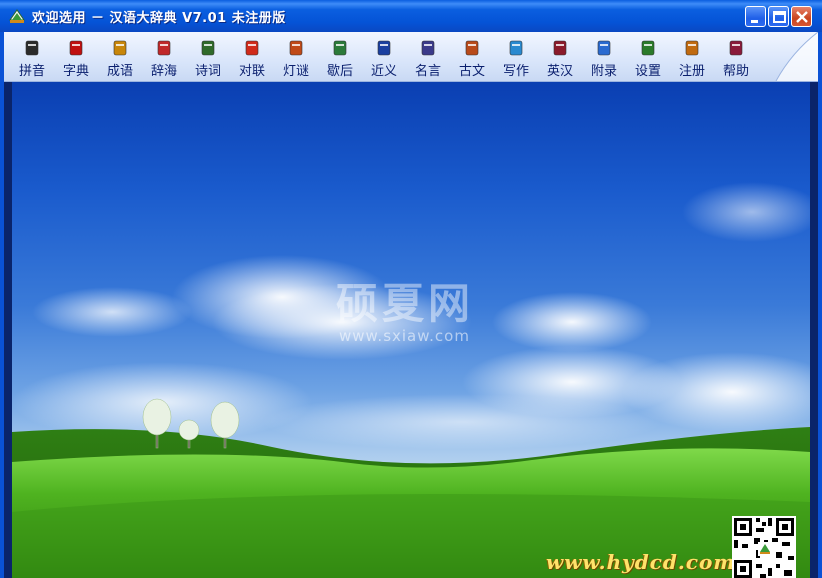  I want to click on toolbar-button-label: 诗词, so click(207, 71).